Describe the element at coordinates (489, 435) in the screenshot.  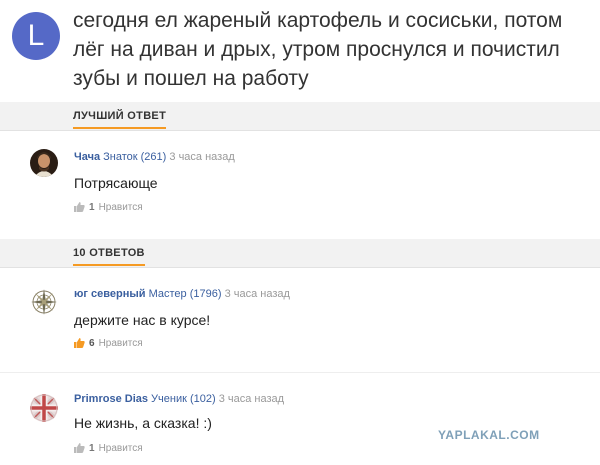
I see `site-watermark: YAPLAKAL.COM` at that location.